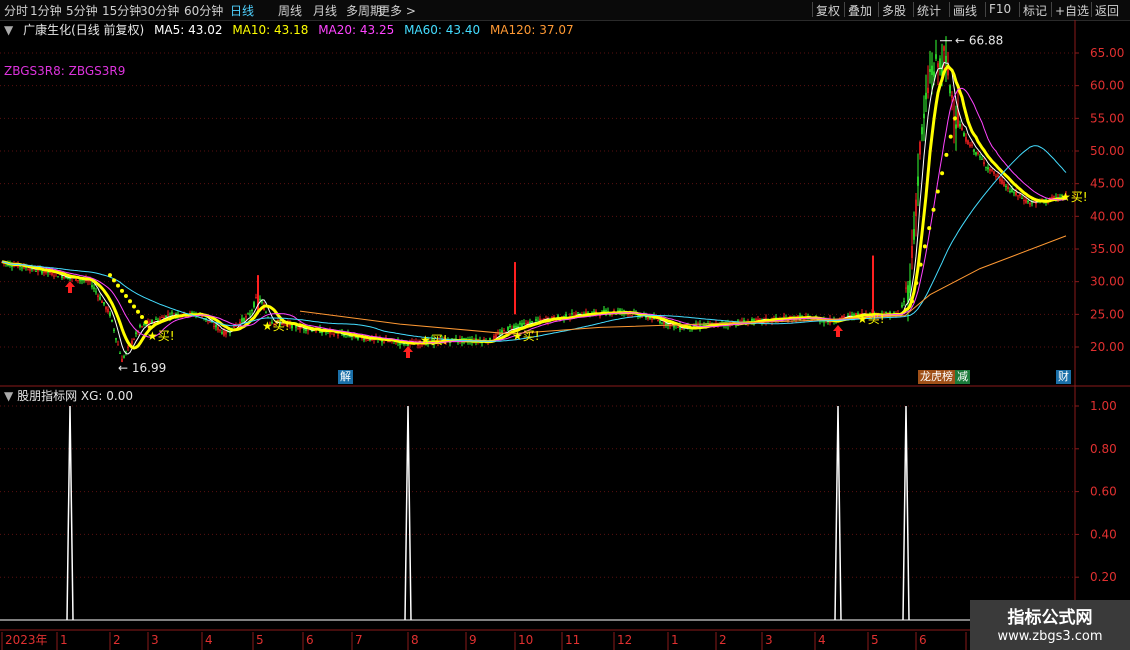 The width and height of the screenshot is (1130, 650). What do you see at coordinates (1103, 492) in the screenshot?
I see `indicator-tick-label: 0.60` at bounding box center [1103, 492].